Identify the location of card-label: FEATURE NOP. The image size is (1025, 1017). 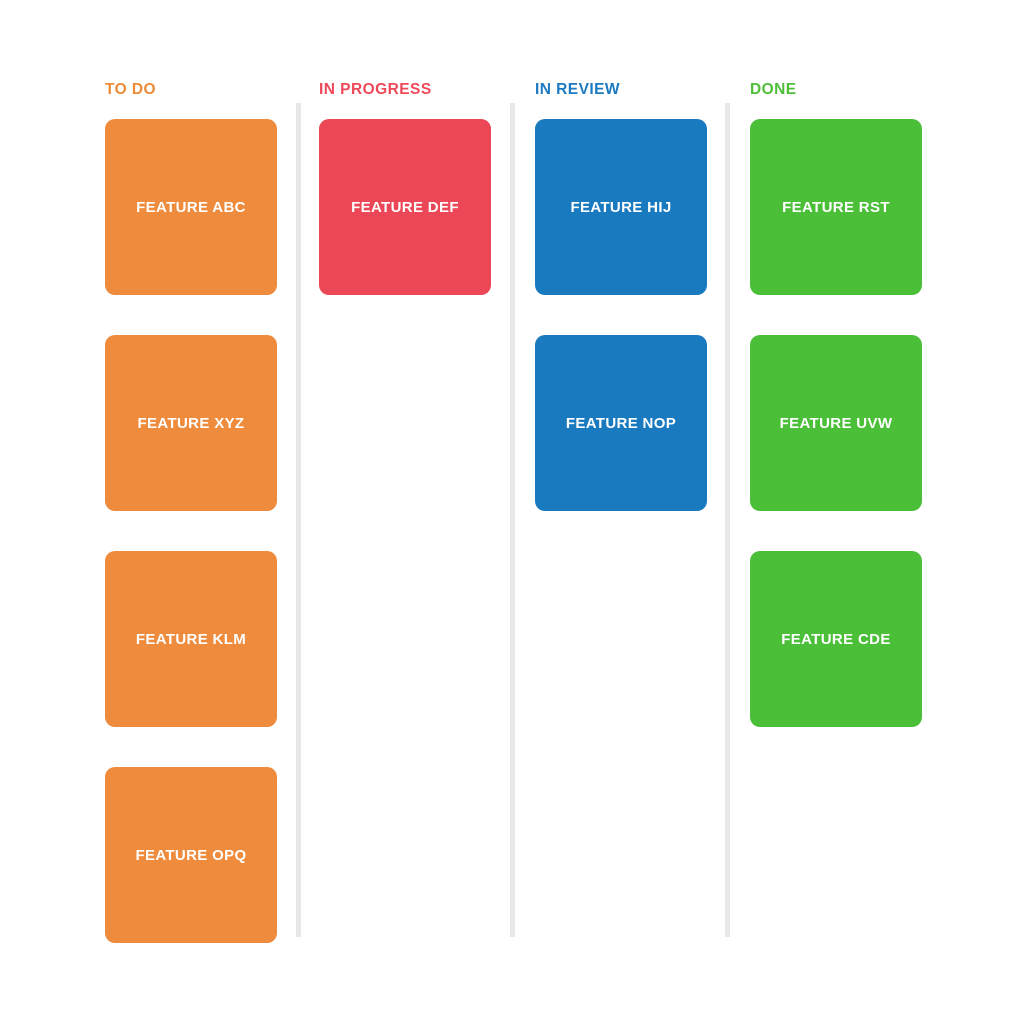
(621, 423).